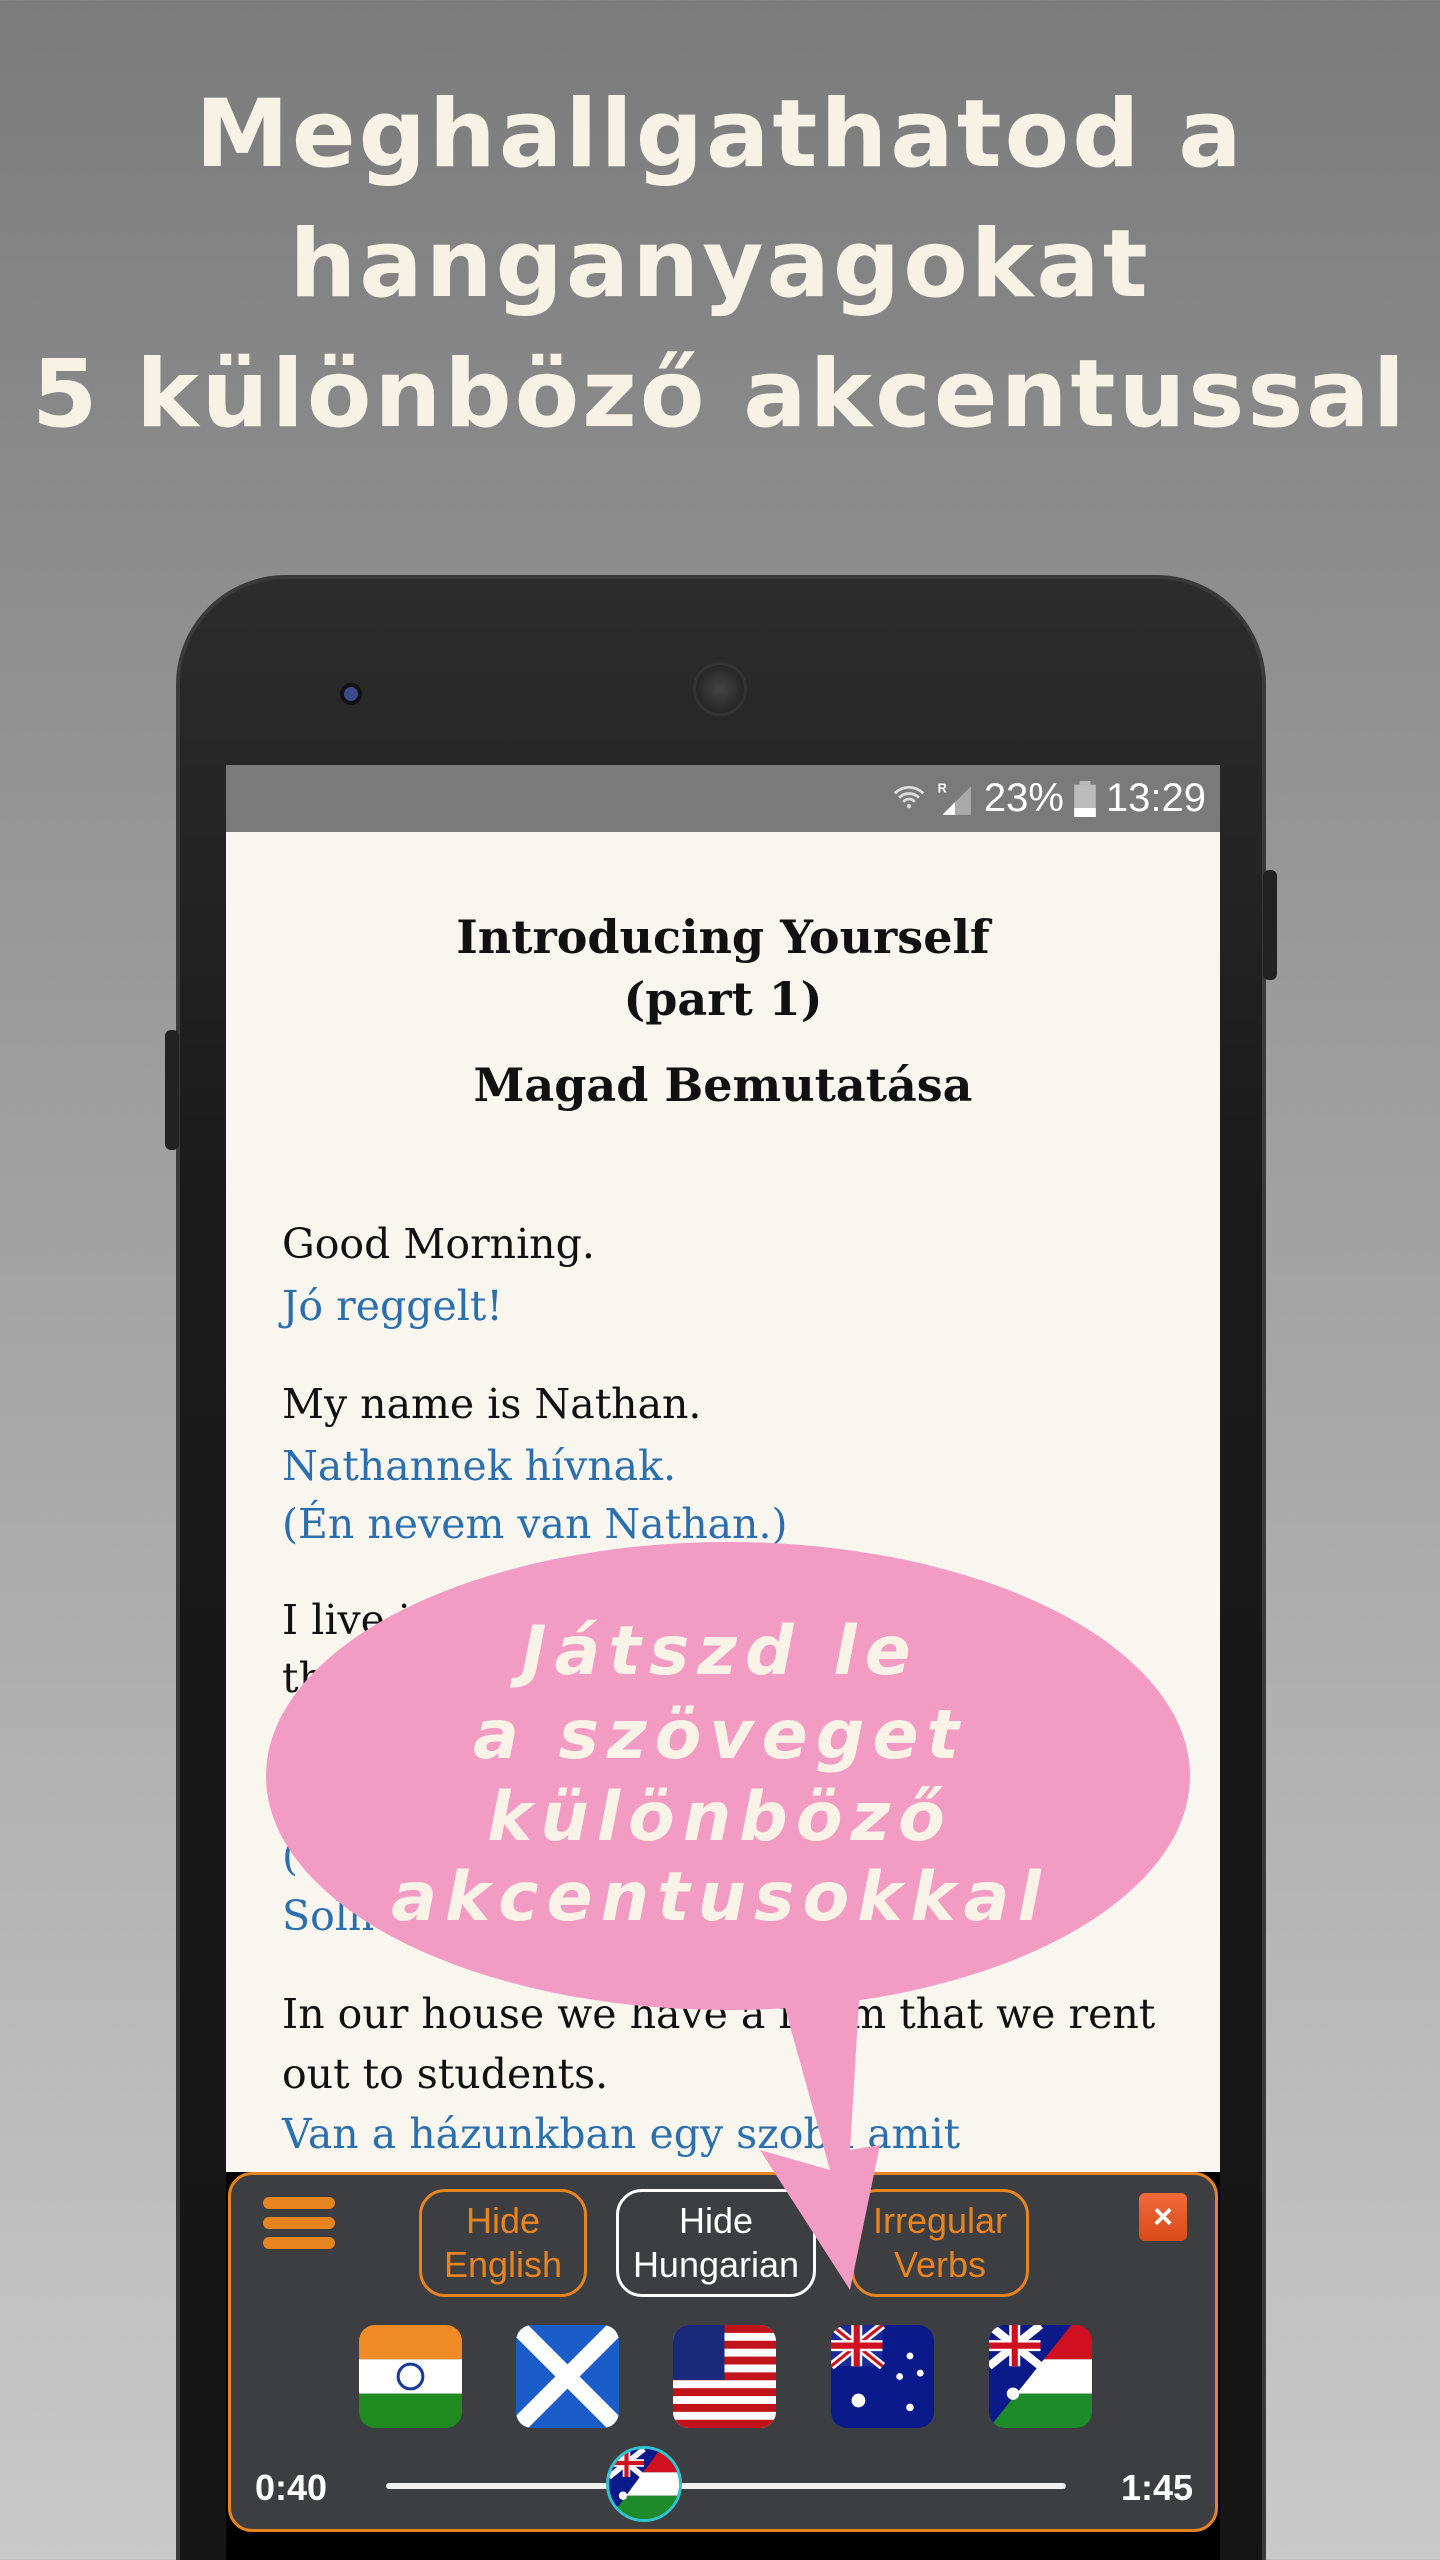 The width and height of the screenshot is (1440, 2560). Describe the element at coordinates (503, 2243) in the screenshot. I see `hide-english-button: Hide English` at that location.